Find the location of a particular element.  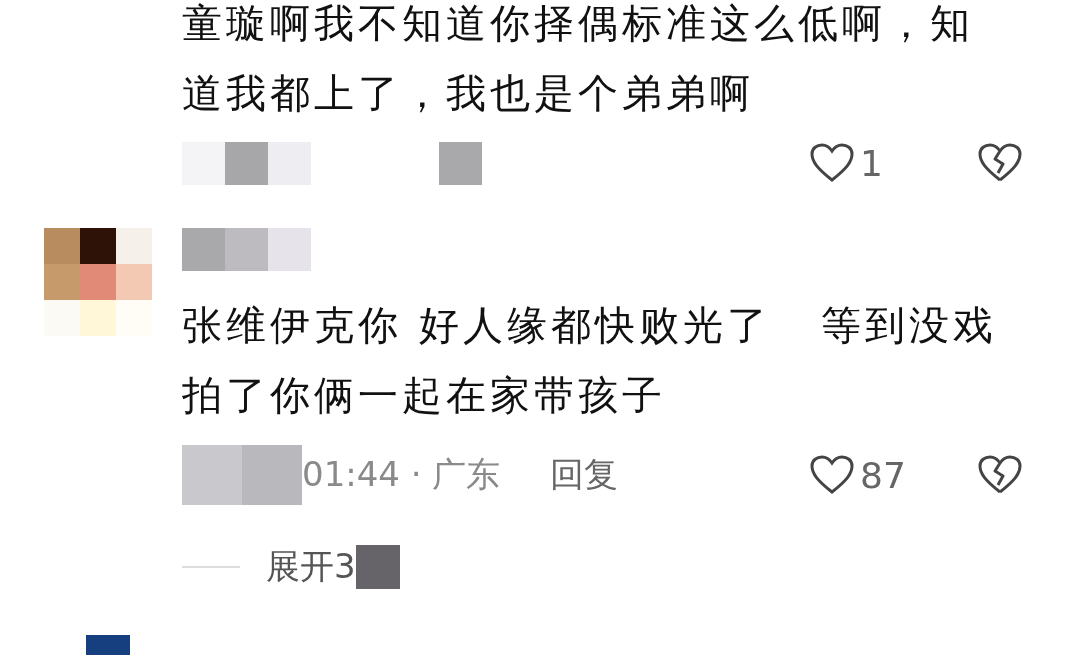

comment-text: 童璇啊我不知道你择偶标准这么低啊，知道我都上了，我也是个弟弟啊 is located at coordinates (578, 59).